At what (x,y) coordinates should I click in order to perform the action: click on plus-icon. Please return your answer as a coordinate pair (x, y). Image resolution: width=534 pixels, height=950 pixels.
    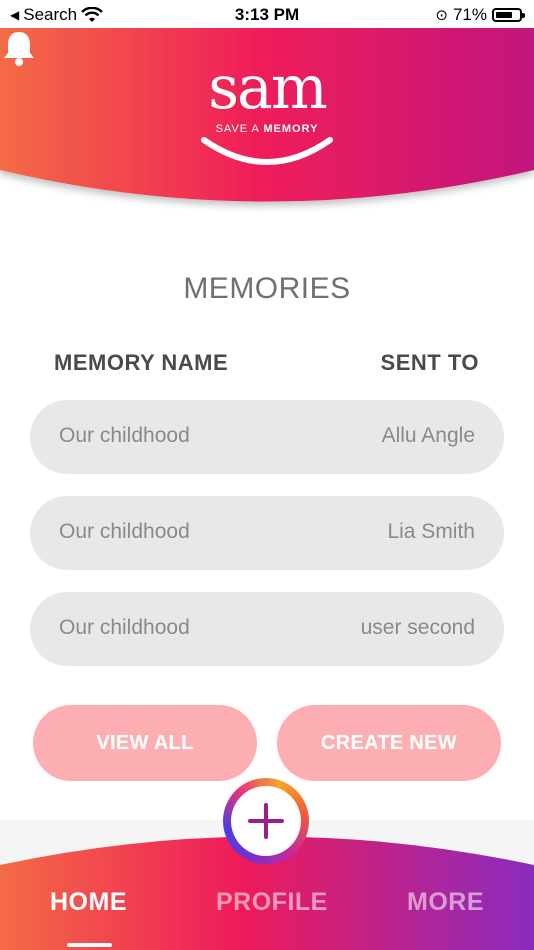
    Looking at the image, I should click on (266, 821).